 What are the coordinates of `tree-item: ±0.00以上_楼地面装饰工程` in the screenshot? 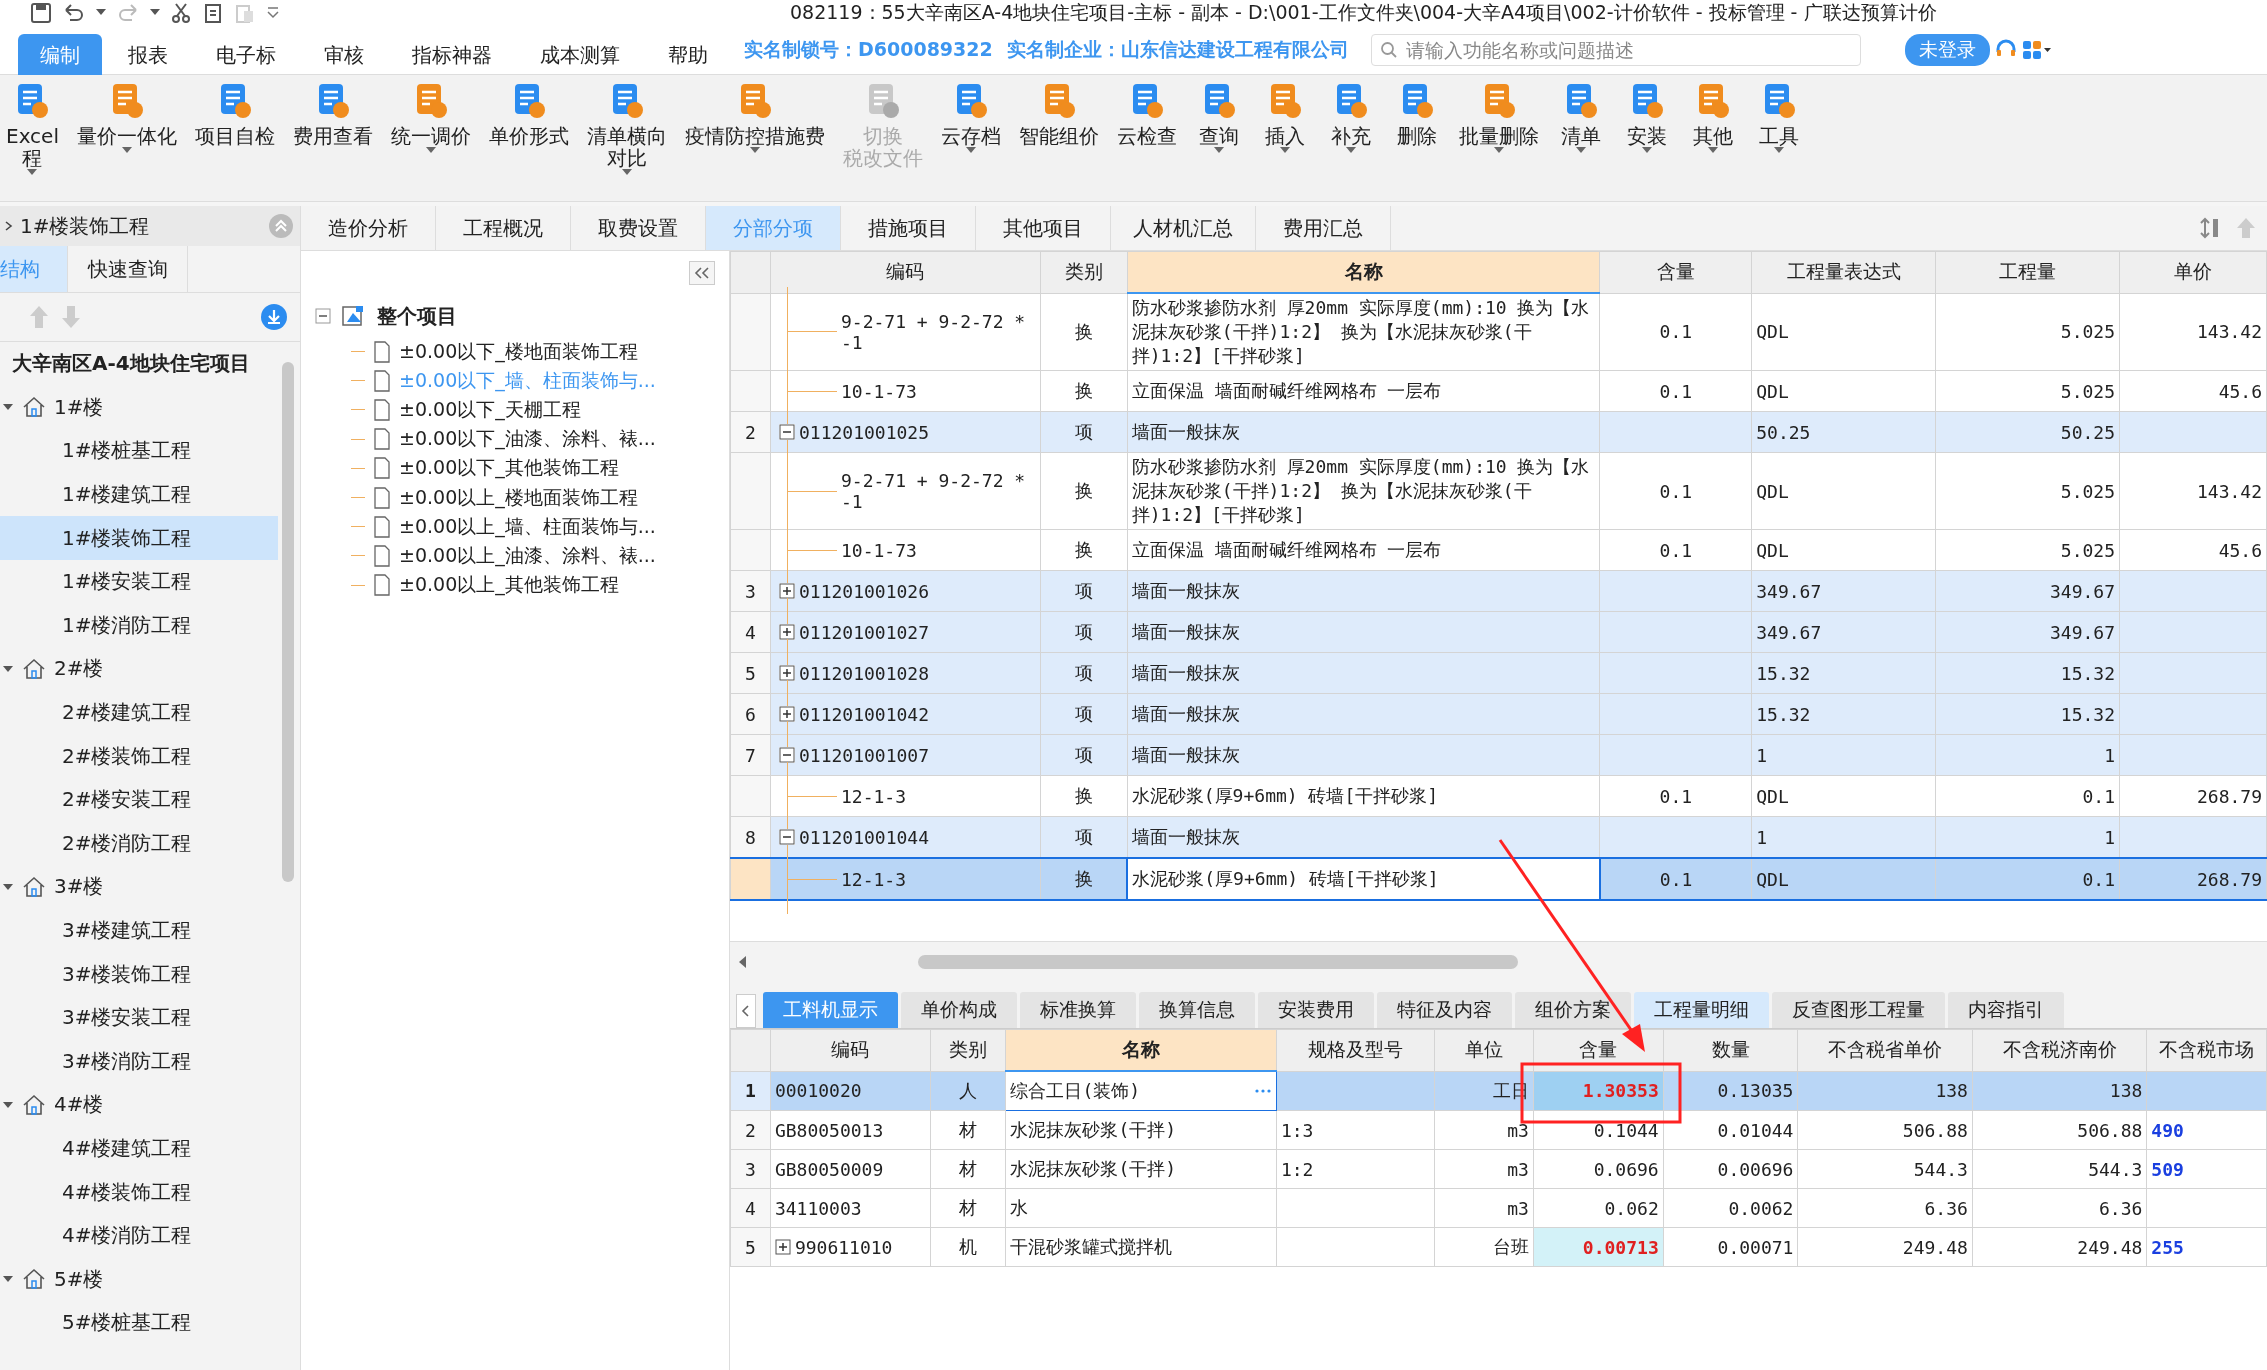 It's located at (518, 497).